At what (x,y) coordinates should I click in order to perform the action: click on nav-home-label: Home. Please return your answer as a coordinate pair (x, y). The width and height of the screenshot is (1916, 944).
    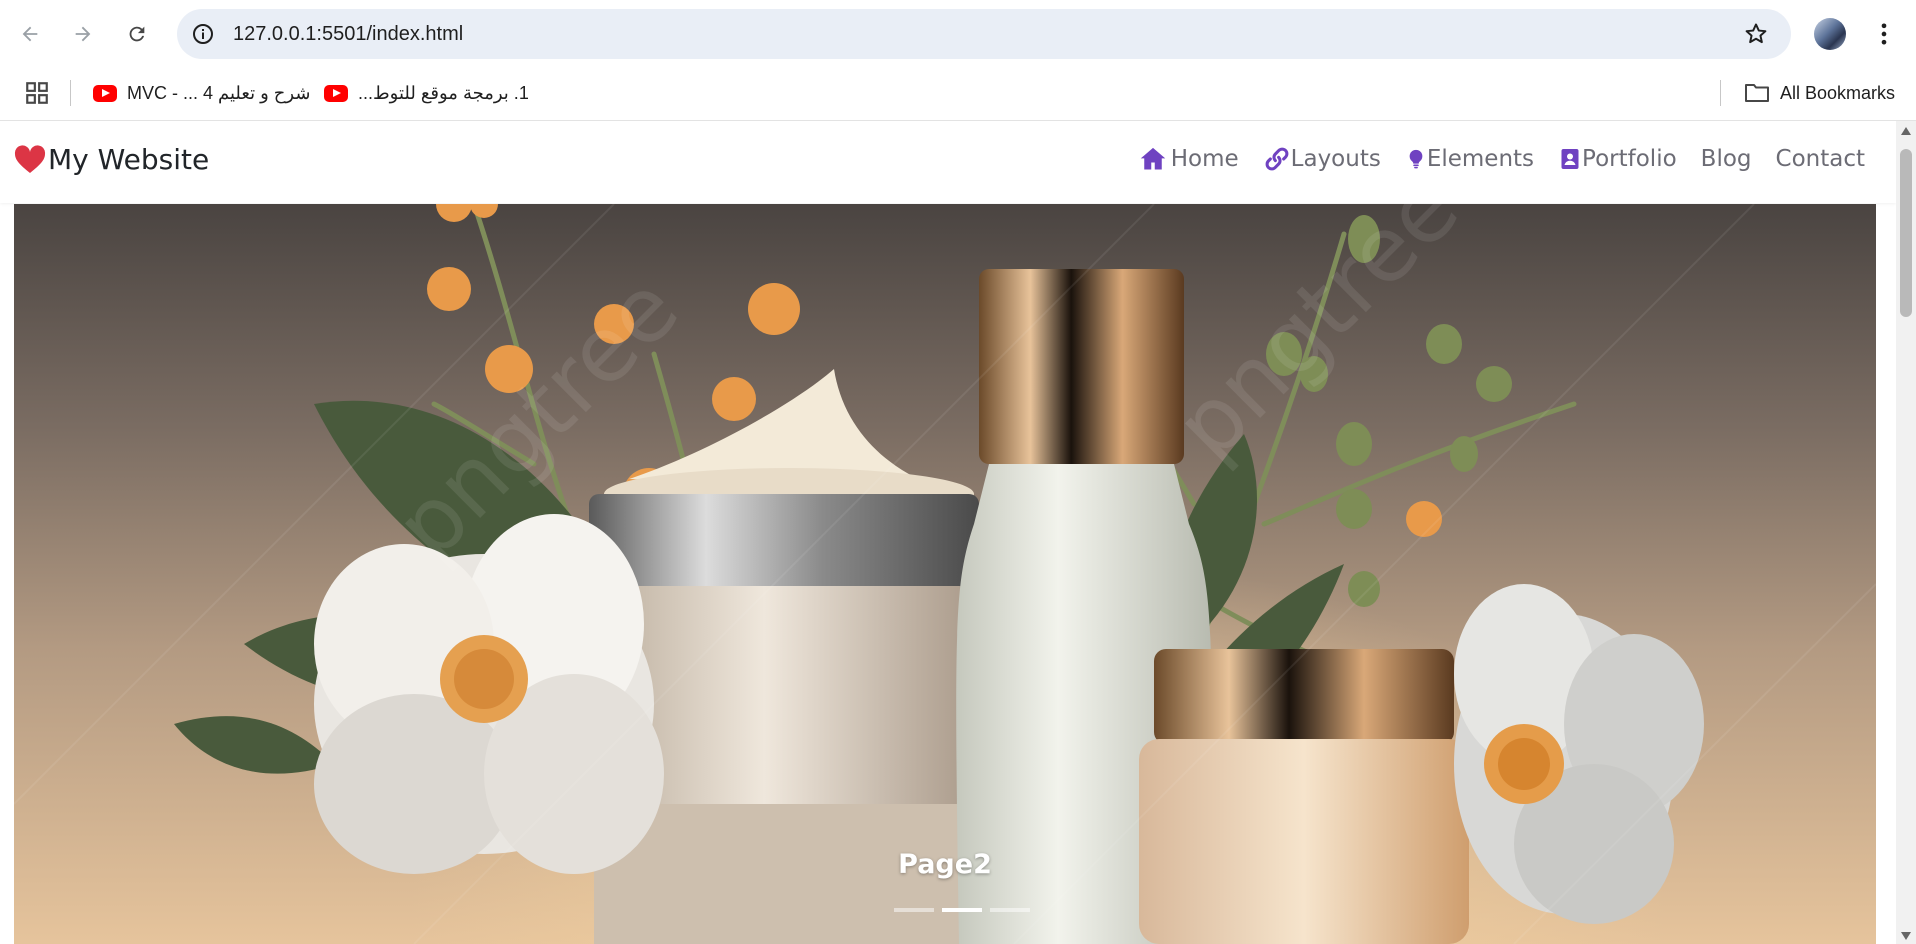
    Looking at the image, I should click on (1204, 159).